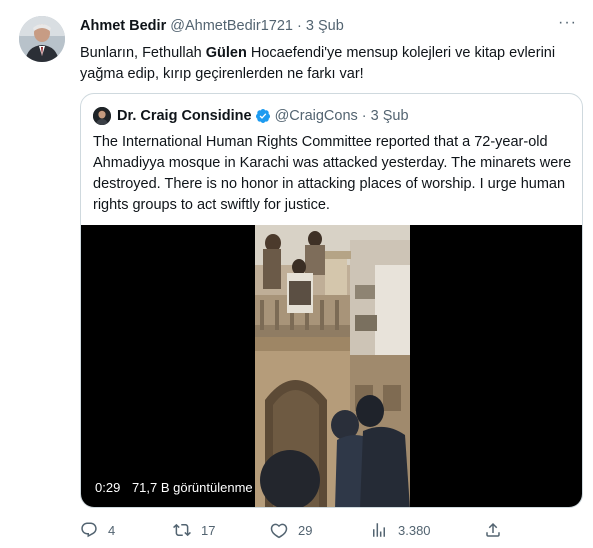 The image size is (593, 548). Describe the element at coordinates (42, 39) in the screenshot. I see `avatar` at that location.